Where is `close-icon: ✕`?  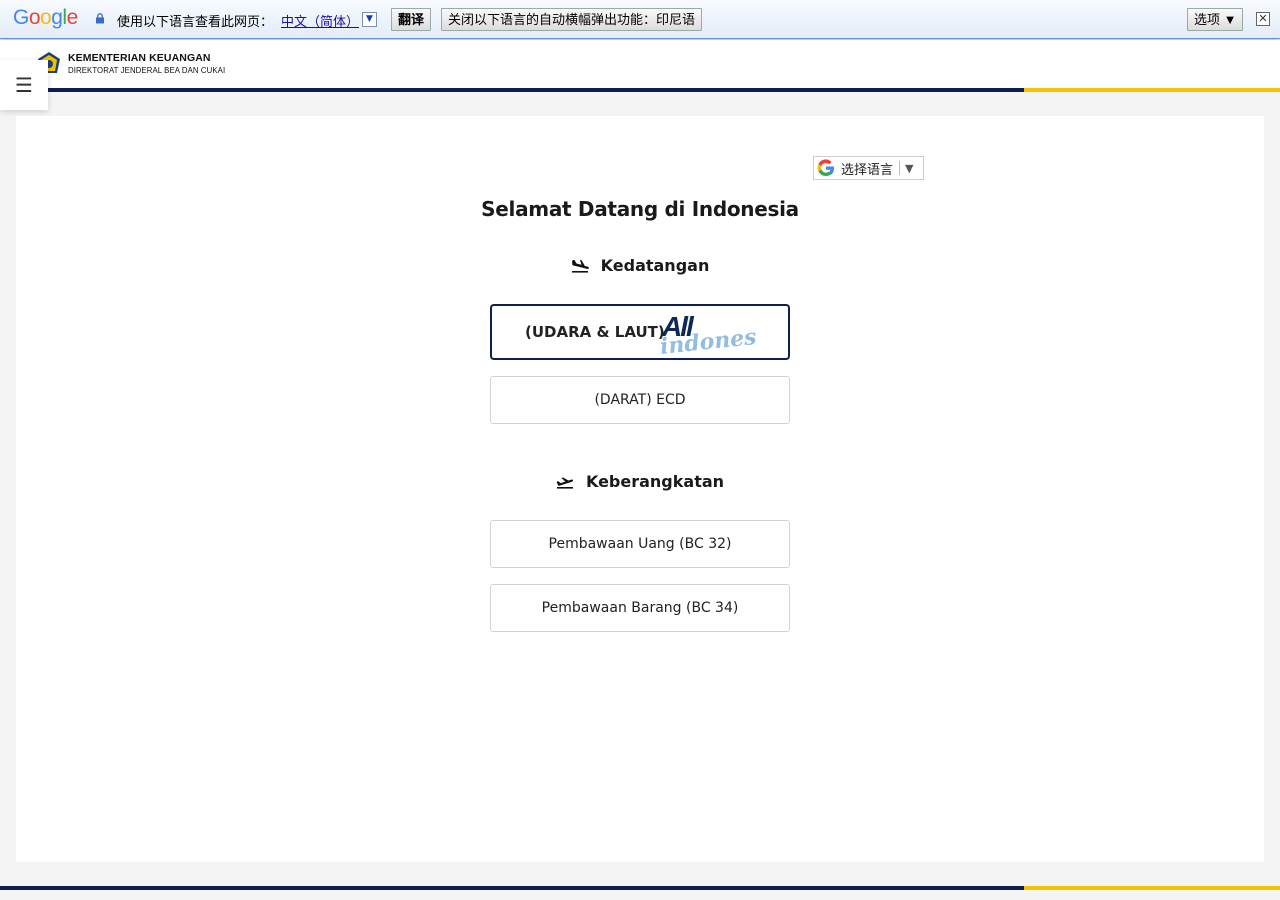 close-icon: ✕ is located at coordinates (1263, 19).